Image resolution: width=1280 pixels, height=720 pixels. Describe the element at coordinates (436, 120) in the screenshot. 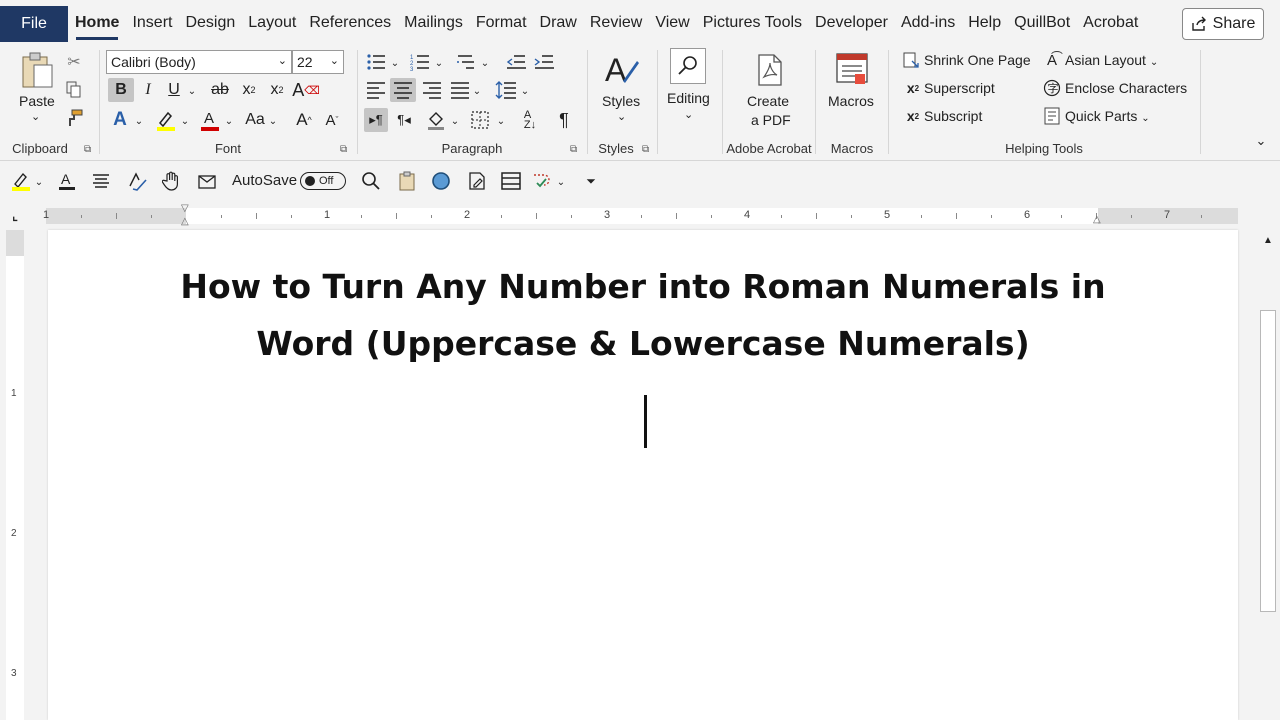

I see `shading-icon` at that location.